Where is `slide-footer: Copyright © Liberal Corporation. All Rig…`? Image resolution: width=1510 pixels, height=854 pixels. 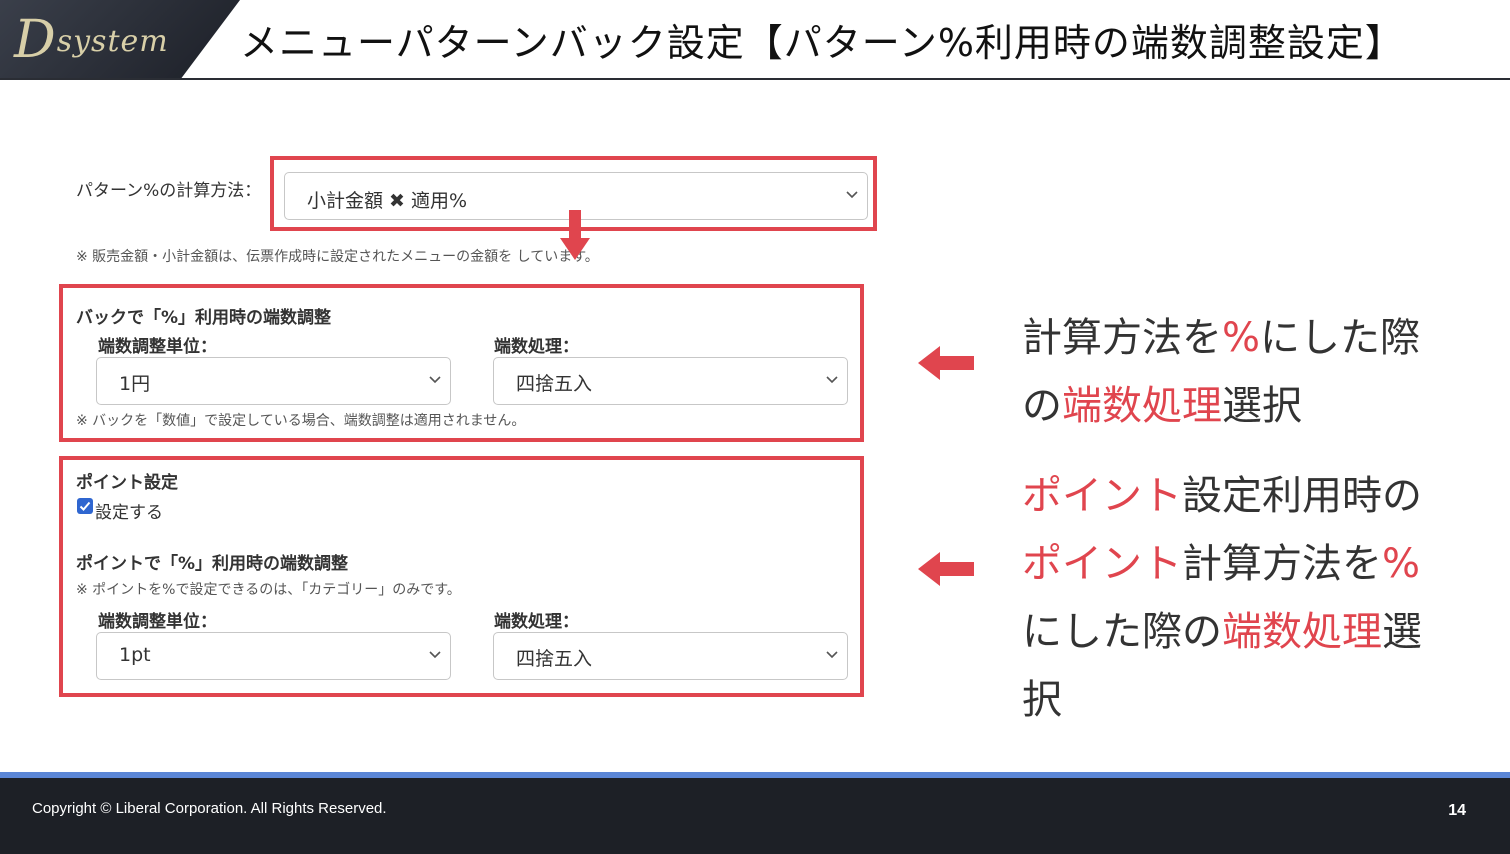
slide-footer: Copyright © Liberal Corporation. All Rig… is located at coordinates (755, 816).